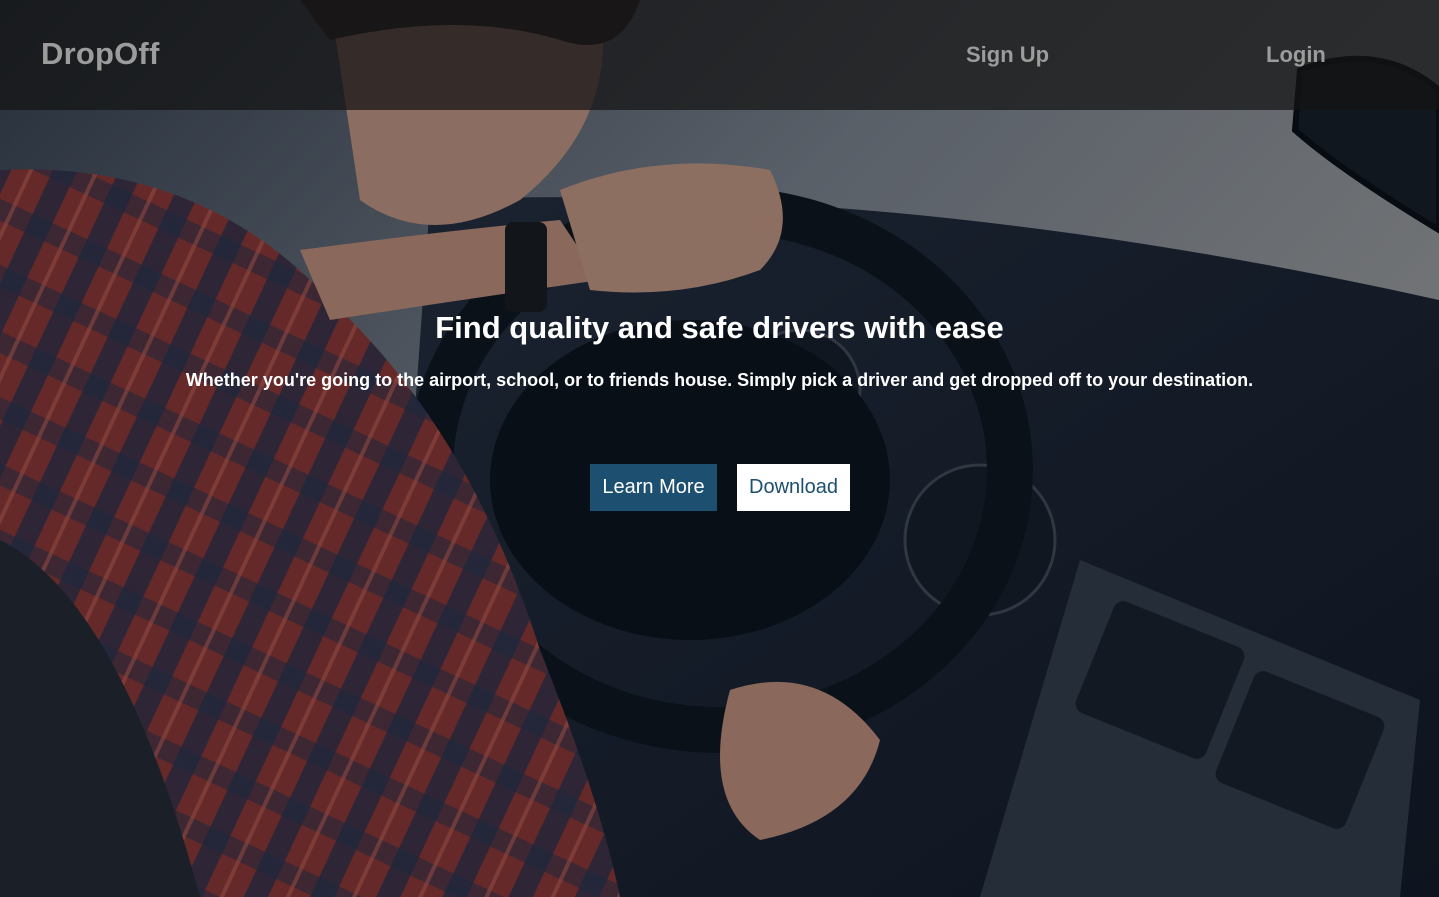 Image resolution: width=1439 pixels, height=897 pixels. Describe the element at coordinates (653, 487) in the screenshot. I see `learn-more-button: Learn More` at that location.